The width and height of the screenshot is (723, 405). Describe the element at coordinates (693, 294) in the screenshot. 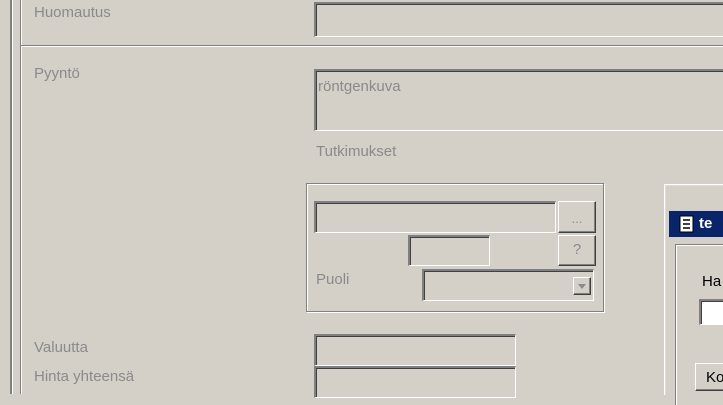

I see `dialog-window: te Ha Ko` at that location.